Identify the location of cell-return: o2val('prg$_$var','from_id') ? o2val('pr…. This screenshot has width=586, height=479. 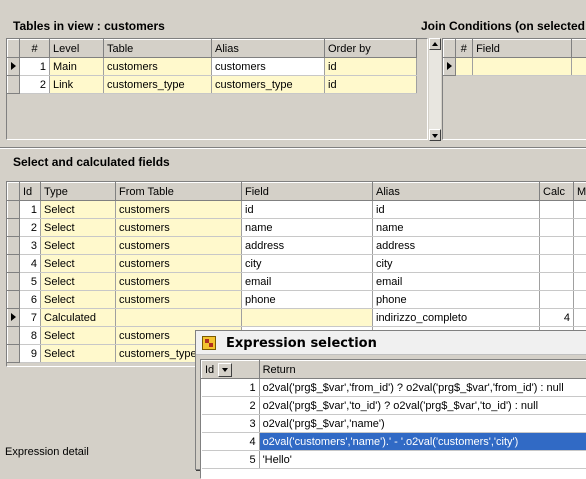
(422, 388).